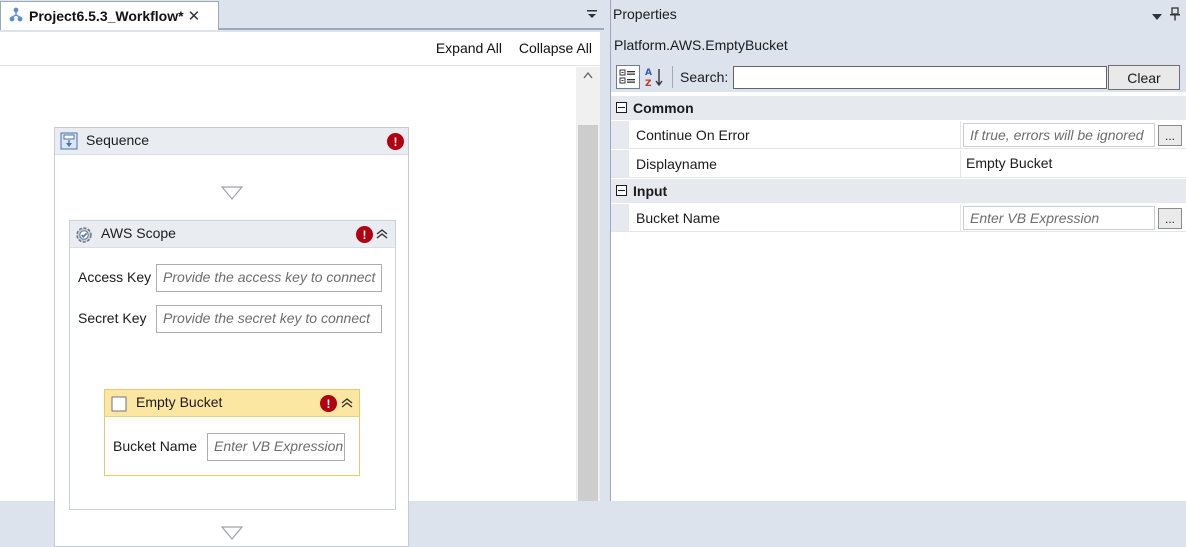 The height and width of the screenshot is (547, 1186). Describe the element at coordinates (898, 191) in the screenshot. I see `category-input: Input` at that location.